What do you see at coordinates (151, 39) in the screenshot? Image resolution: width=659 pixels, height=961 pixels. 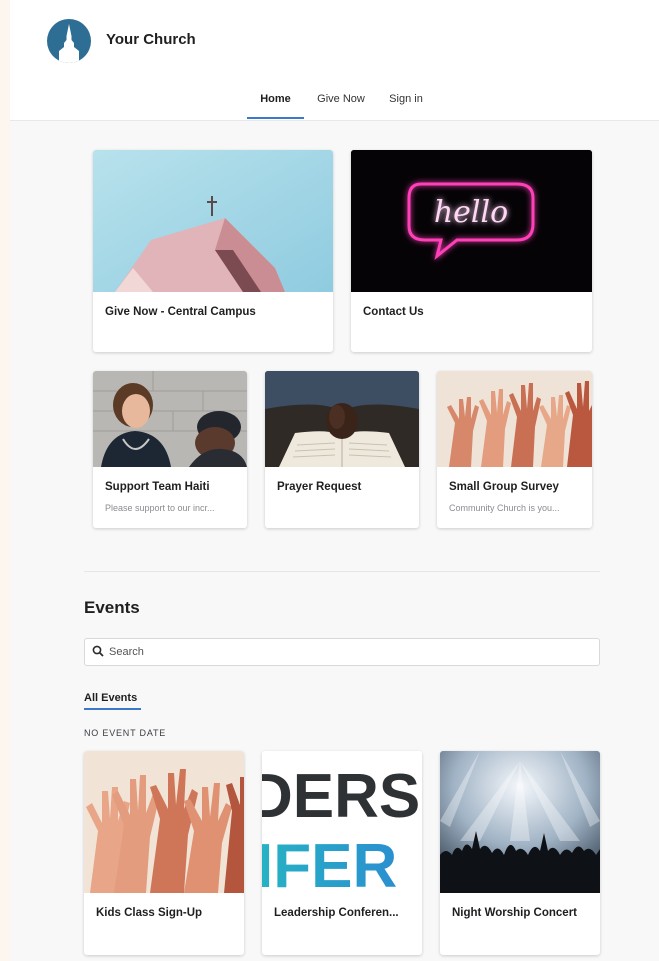 I see `site-title: Your Church` at bounding box center [151, 39].